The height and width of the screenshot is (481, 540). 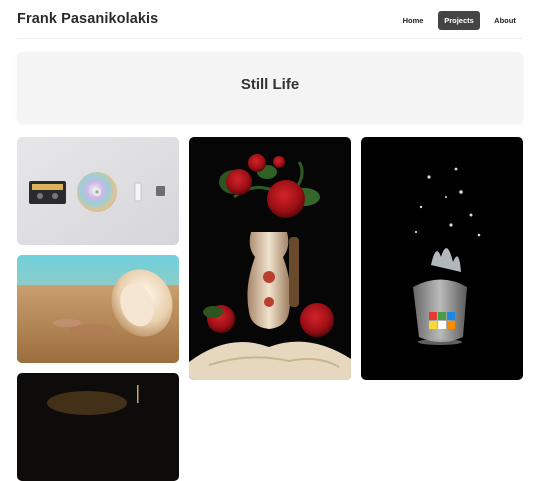 I want to click on candle-dark-photo, so click(x=98, y=427).